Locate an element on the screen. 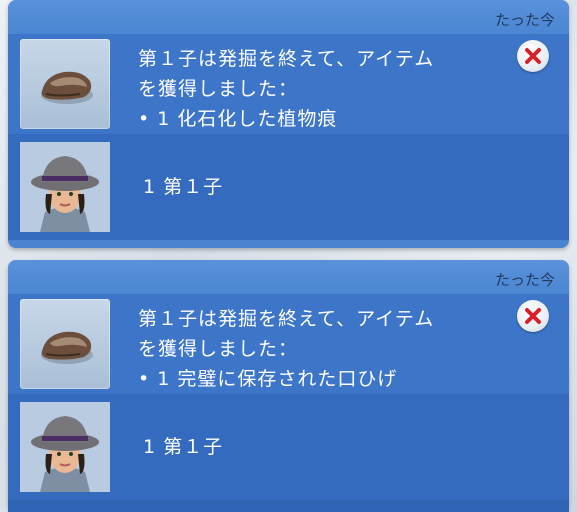 The image size is (577, 512). item-line: • 1 完璧に保存された口ひげ is located at coordinates (268, 379).